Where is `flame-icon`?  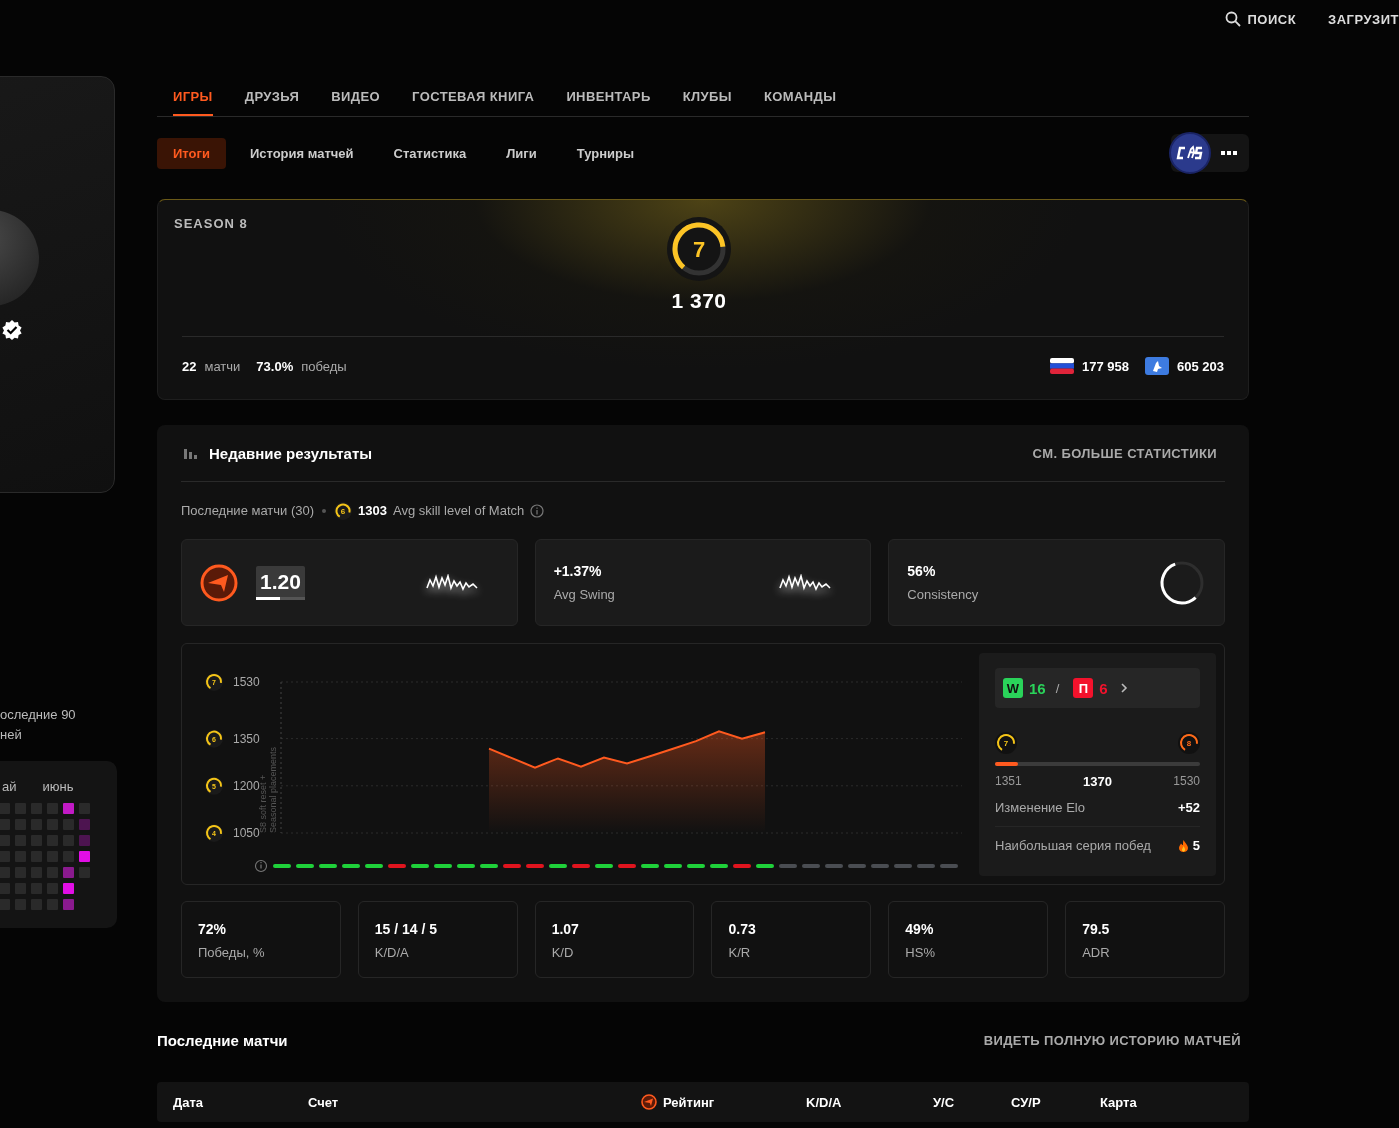
flame-icon is located at coordinates (1183, 845).